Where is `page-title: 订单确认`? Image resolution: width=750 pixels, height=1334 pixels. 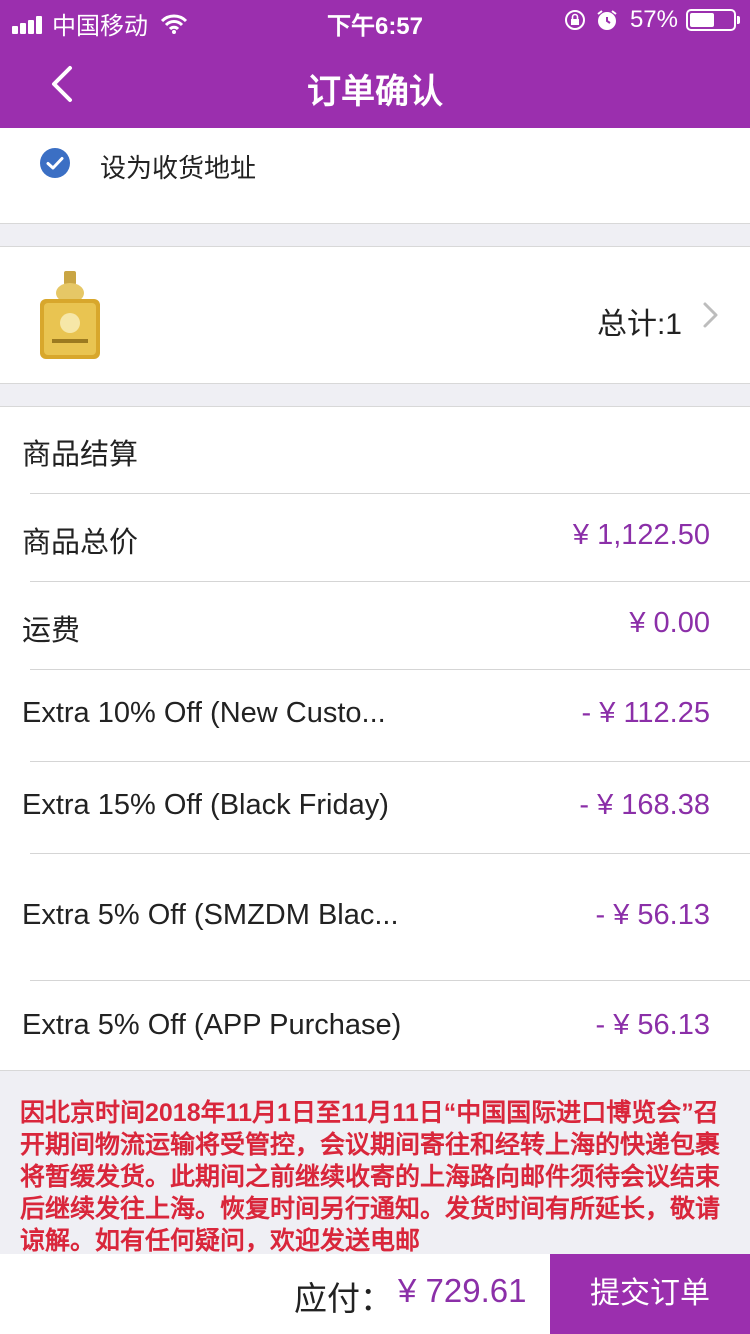
page-title: 订单确认 is located at coordinates (375, 92).